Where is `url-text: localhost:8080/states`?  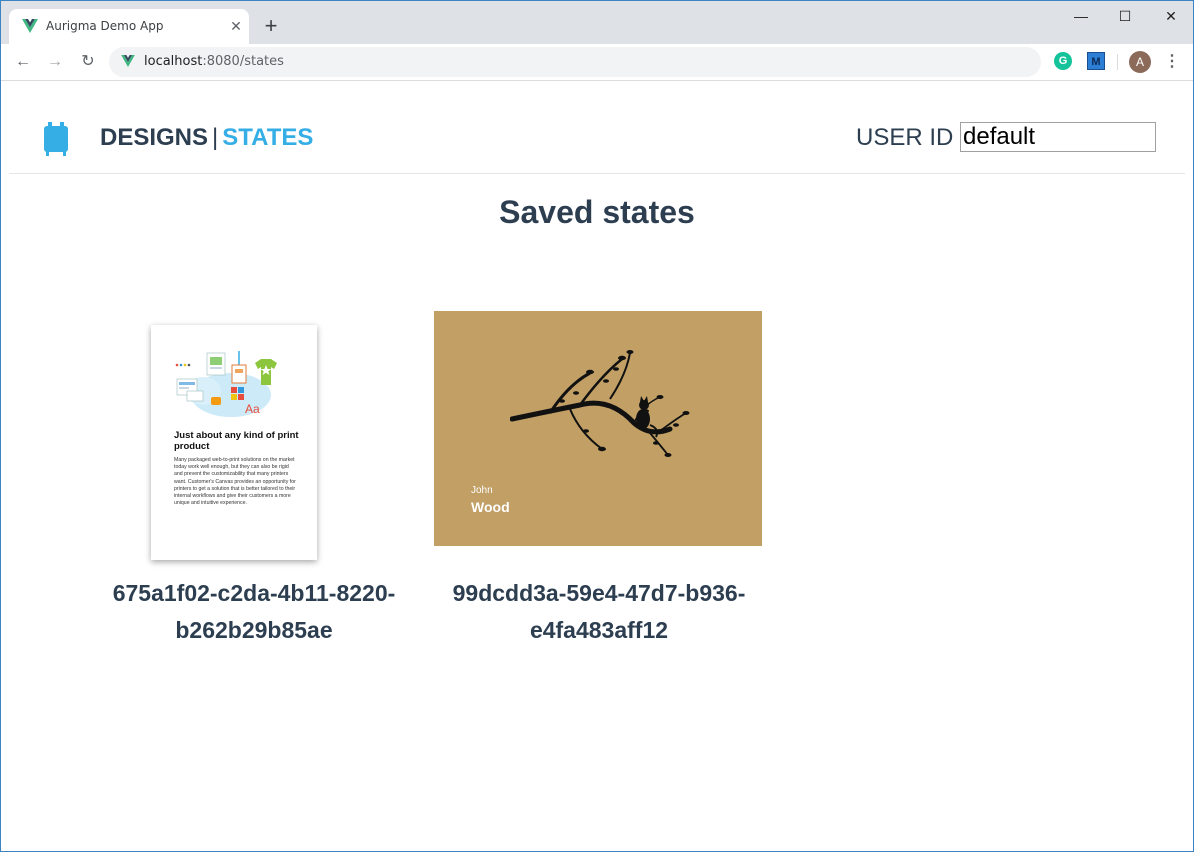 url-text: localhost:8080/states is located at coordinates (214, 61).